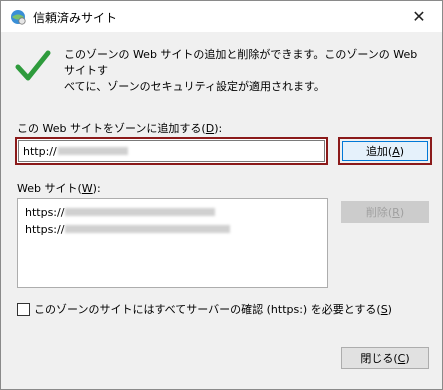 The height and width of the screenshot is (390, 443). I want to click on close-button: 閉じる(C), so click(385, 358).